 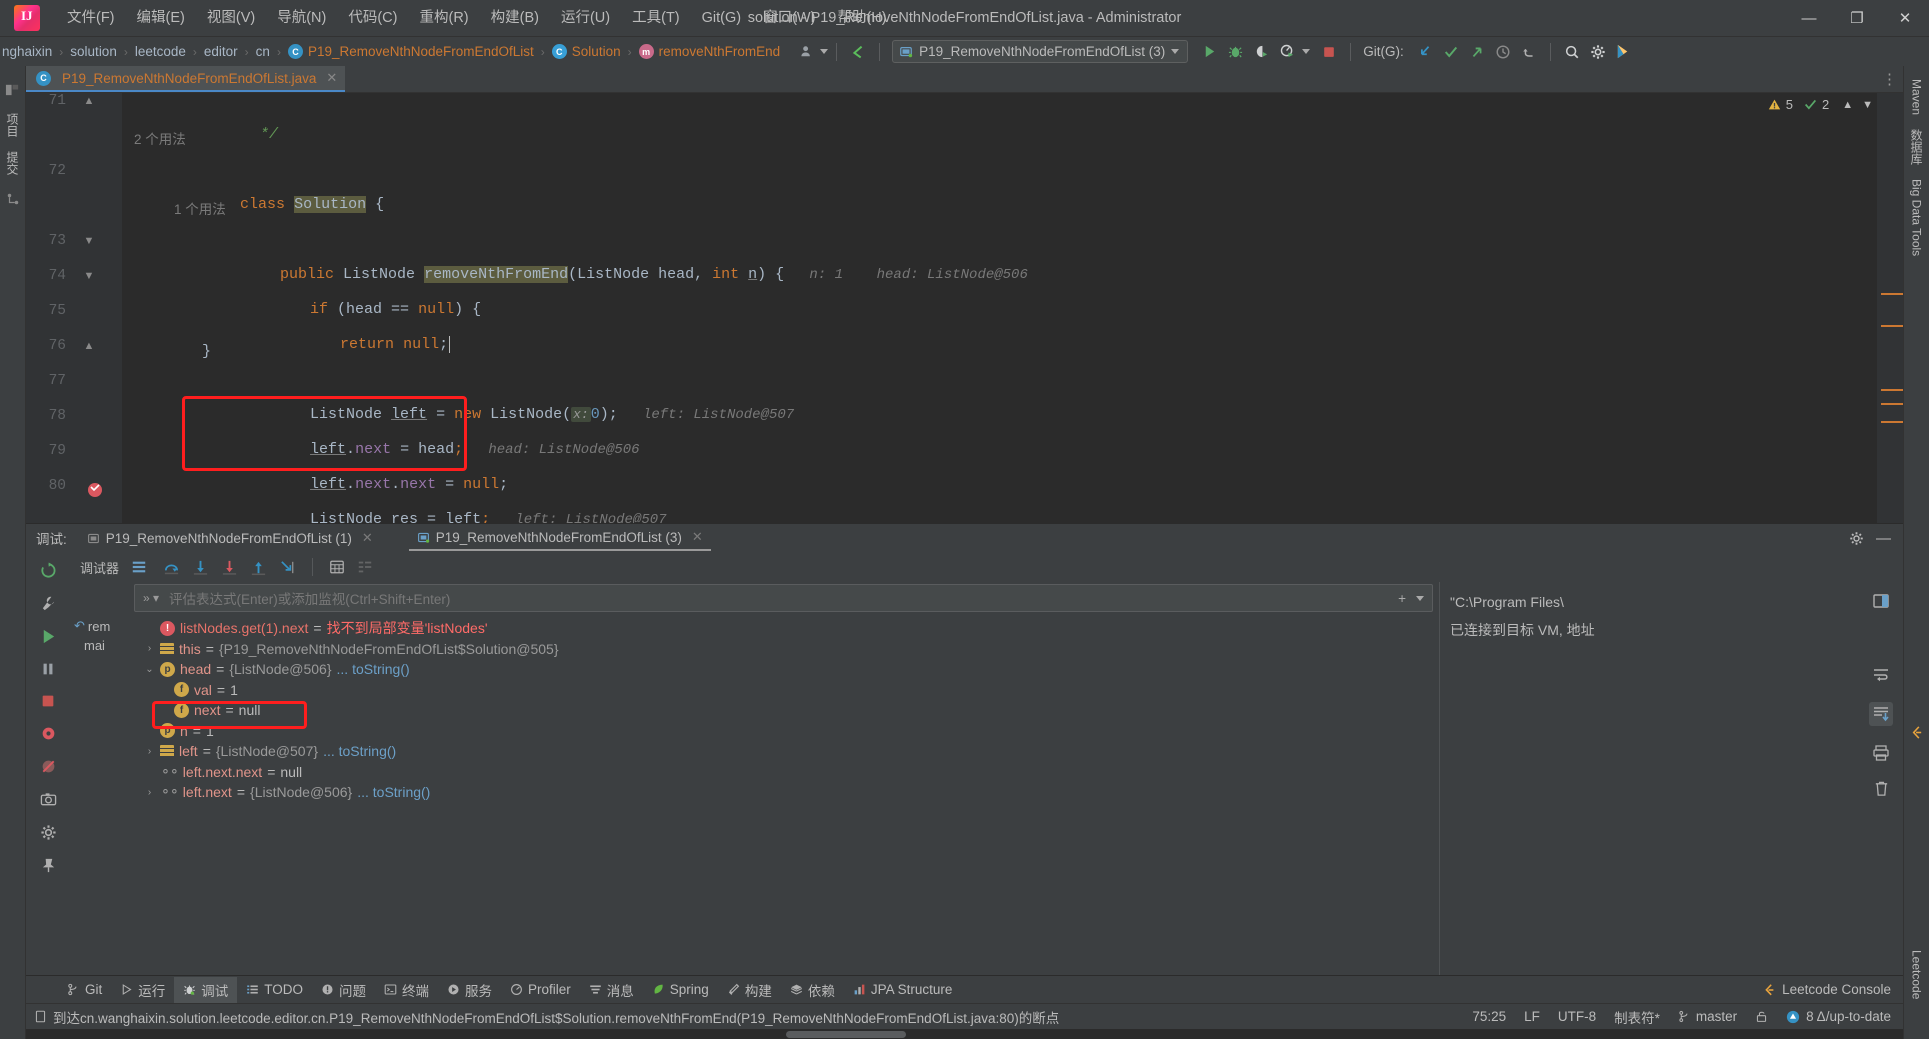 I want to click on print-icon, so click(x=1881, y=753).